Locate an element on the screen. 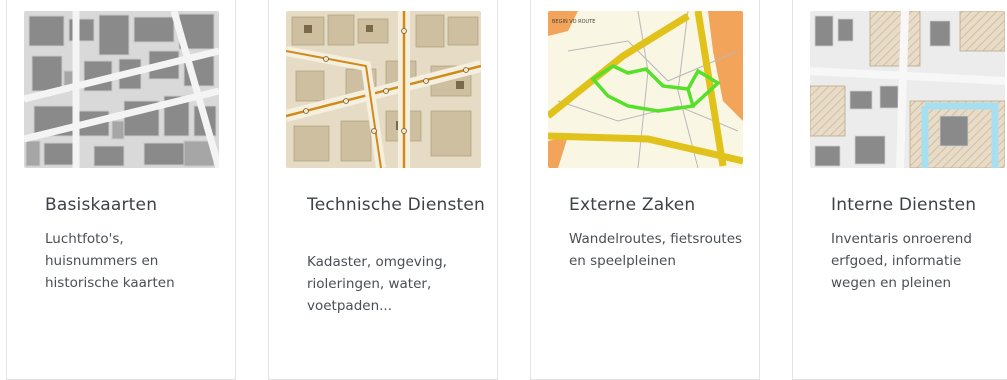 This screenshot has width=1007, height=380. basiskaarten-map-thumbnail is located at coordinates (121, 89).